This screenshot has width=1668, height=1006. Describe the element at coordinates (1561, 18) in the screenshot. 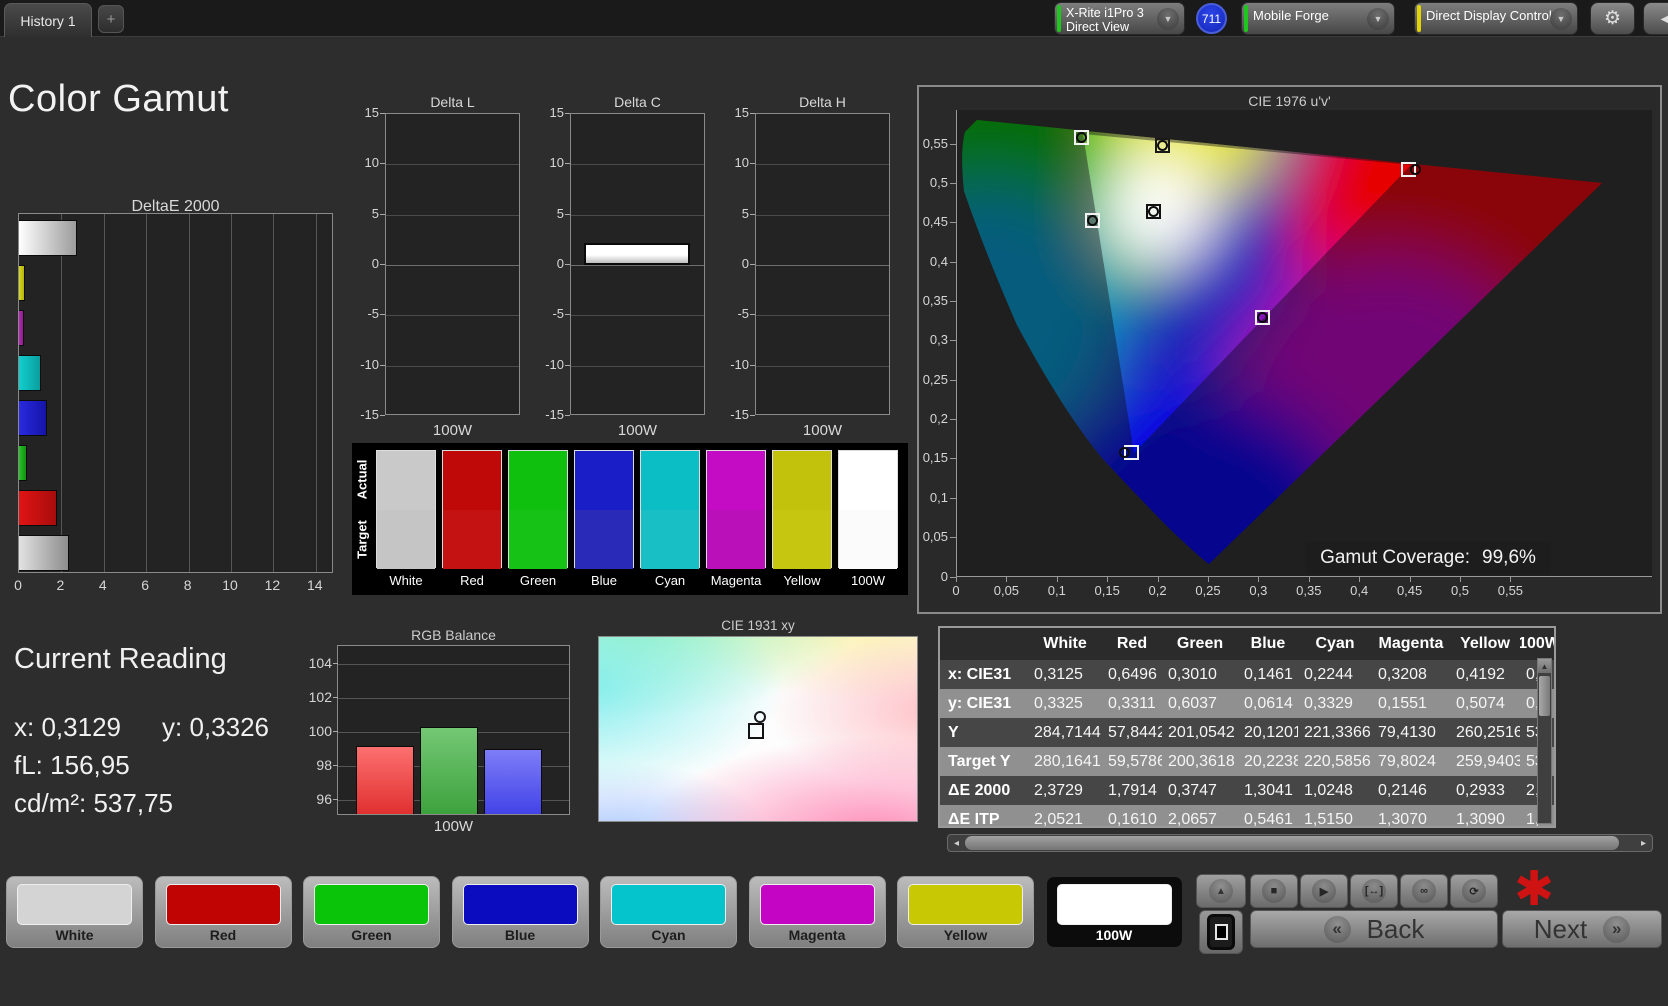

I see `chevron-down-icon: ▼` at that location.